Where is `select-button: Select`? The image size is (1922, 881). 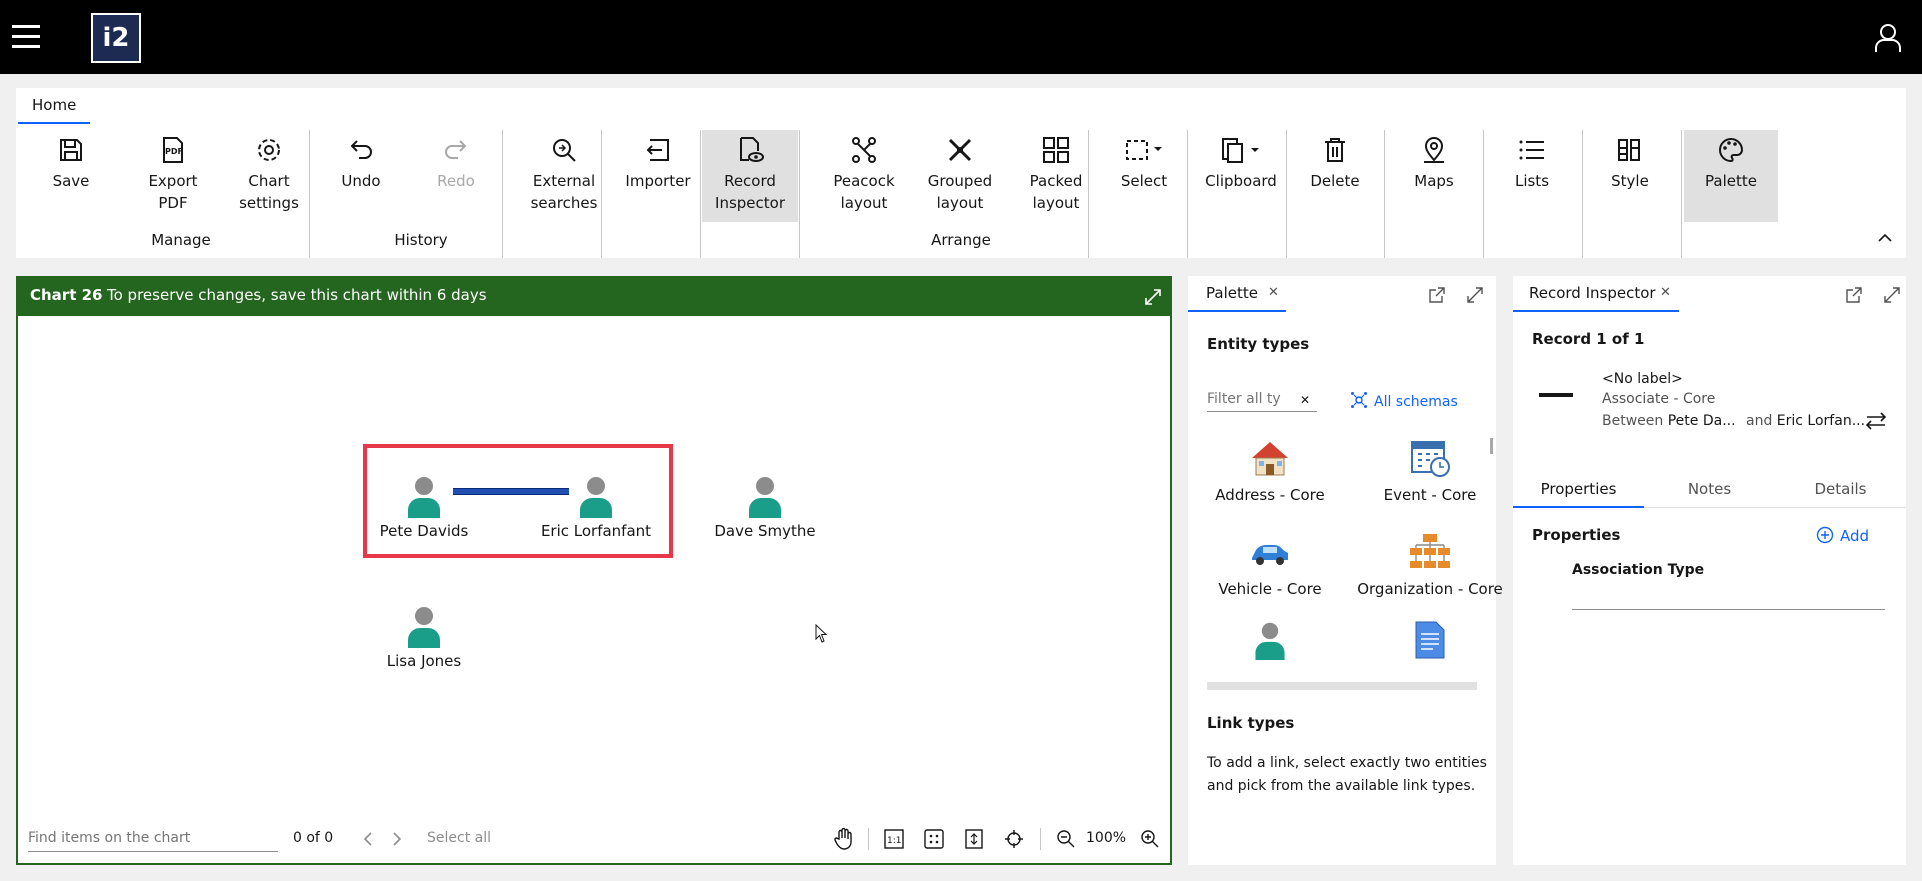
select-button: Select is located at coordinates (1144, 176).